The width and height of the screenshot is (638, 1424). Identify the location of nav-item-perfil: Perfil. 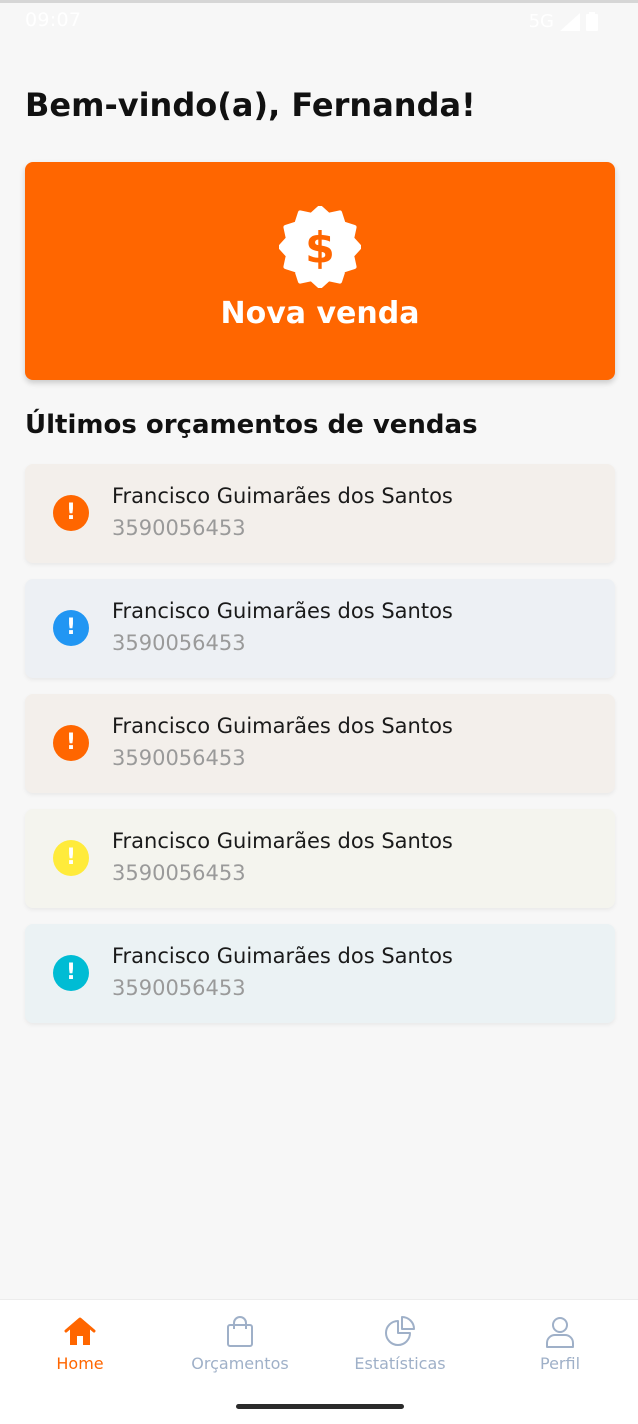
(559, 1345).